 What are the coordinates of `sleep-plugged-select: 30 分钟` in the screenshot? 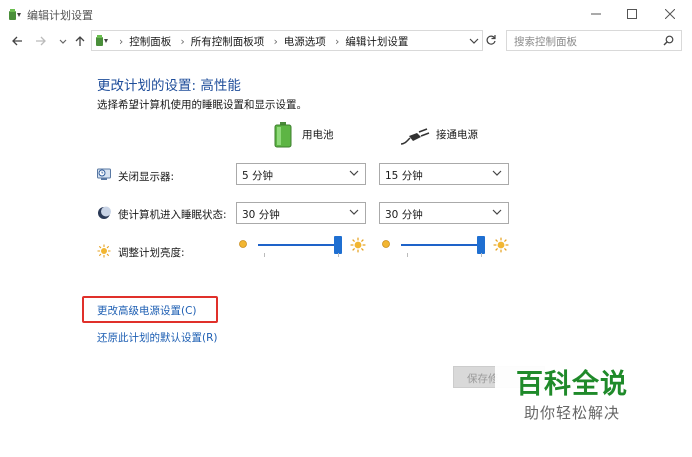 It's located at (444, 213).